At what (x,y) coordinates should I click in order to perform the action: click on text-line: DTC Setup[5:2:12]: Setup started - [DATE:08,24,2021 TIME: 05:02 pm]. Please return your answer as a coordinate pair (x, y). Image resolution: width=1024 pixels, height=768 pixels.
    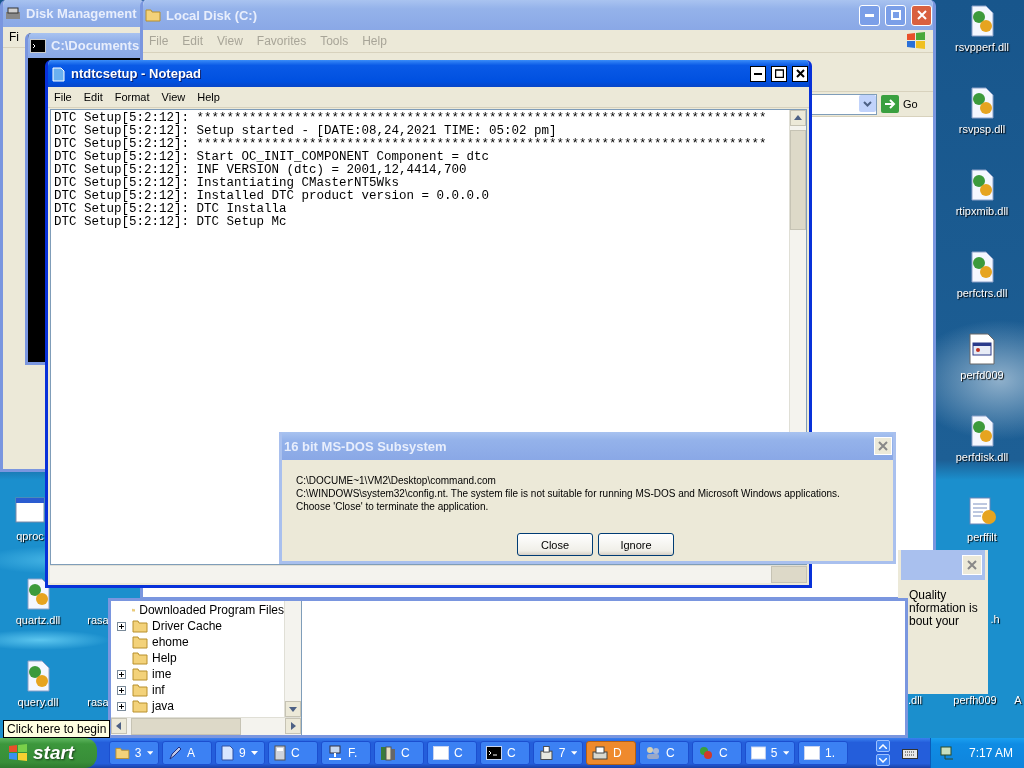
    Looking at the image, I should click on (305, 131).